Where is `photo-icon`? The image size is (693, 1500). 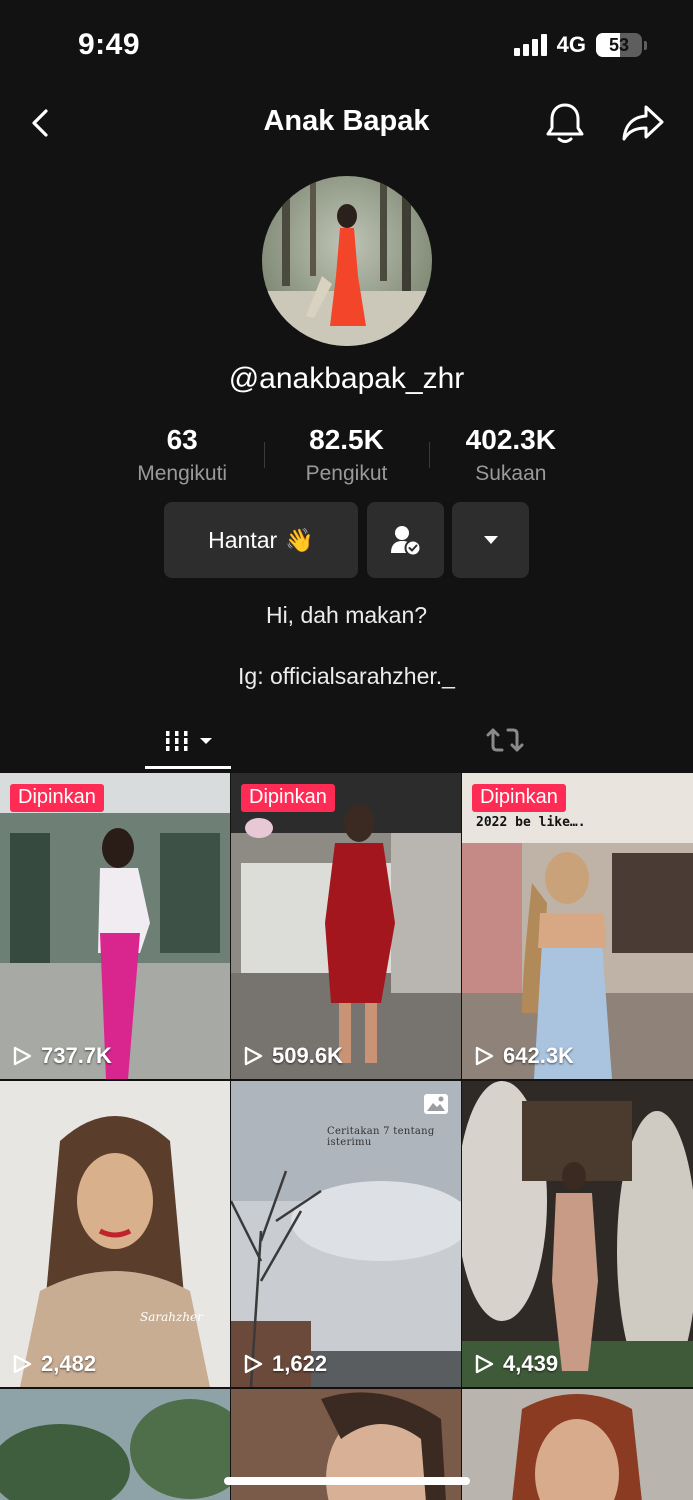 photo-icon is located at coordinates (436, 1104).